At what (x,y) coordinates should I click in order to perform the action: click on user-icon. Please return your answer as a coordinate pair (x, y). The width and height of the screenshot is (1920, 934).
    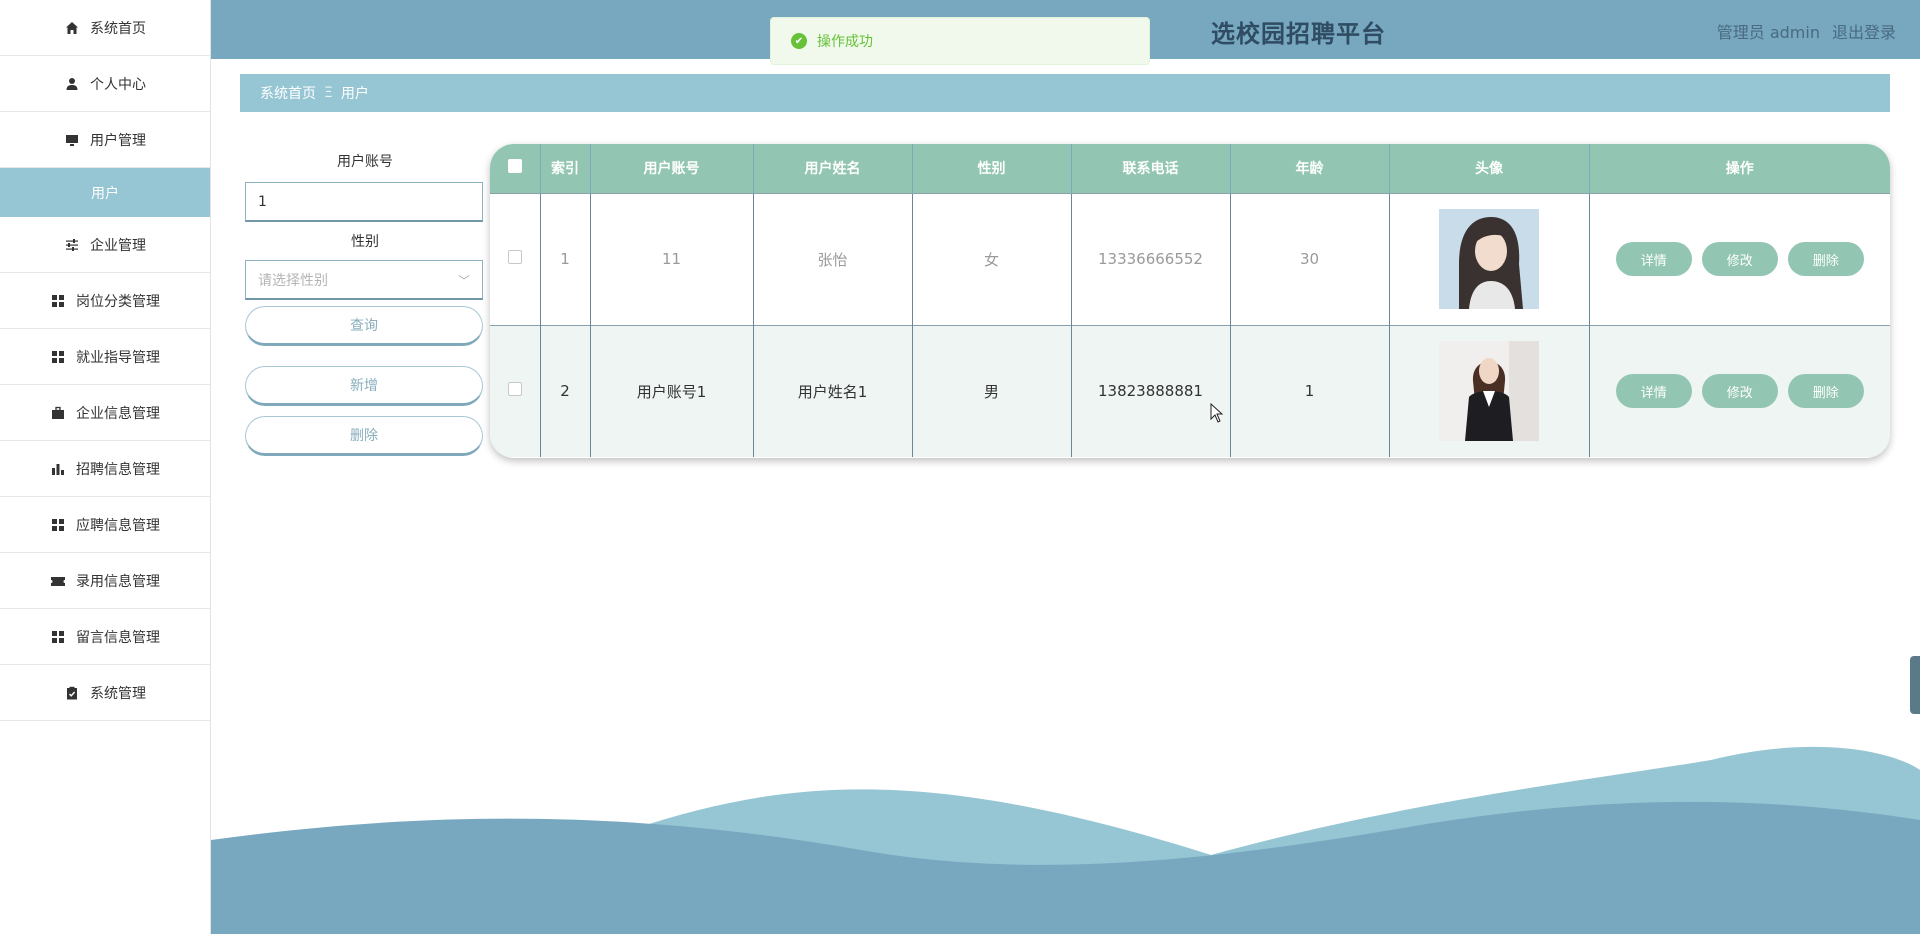
    Looking at the image, I should click on (72, 84).